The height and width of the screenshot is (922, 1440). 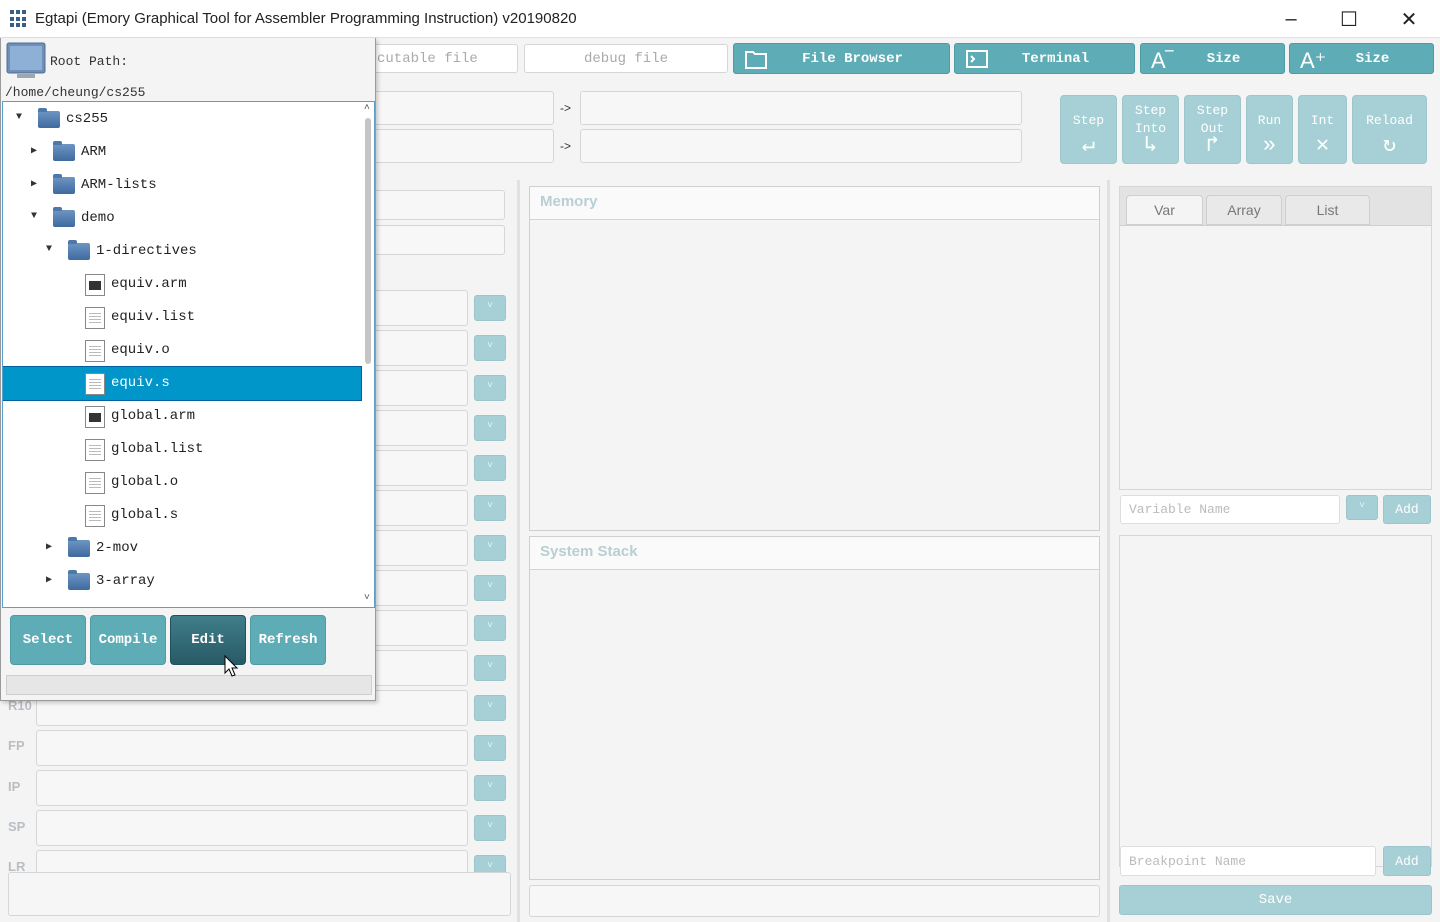 I want to click on debug-file-field: debug file, so click(x=626, y=58).